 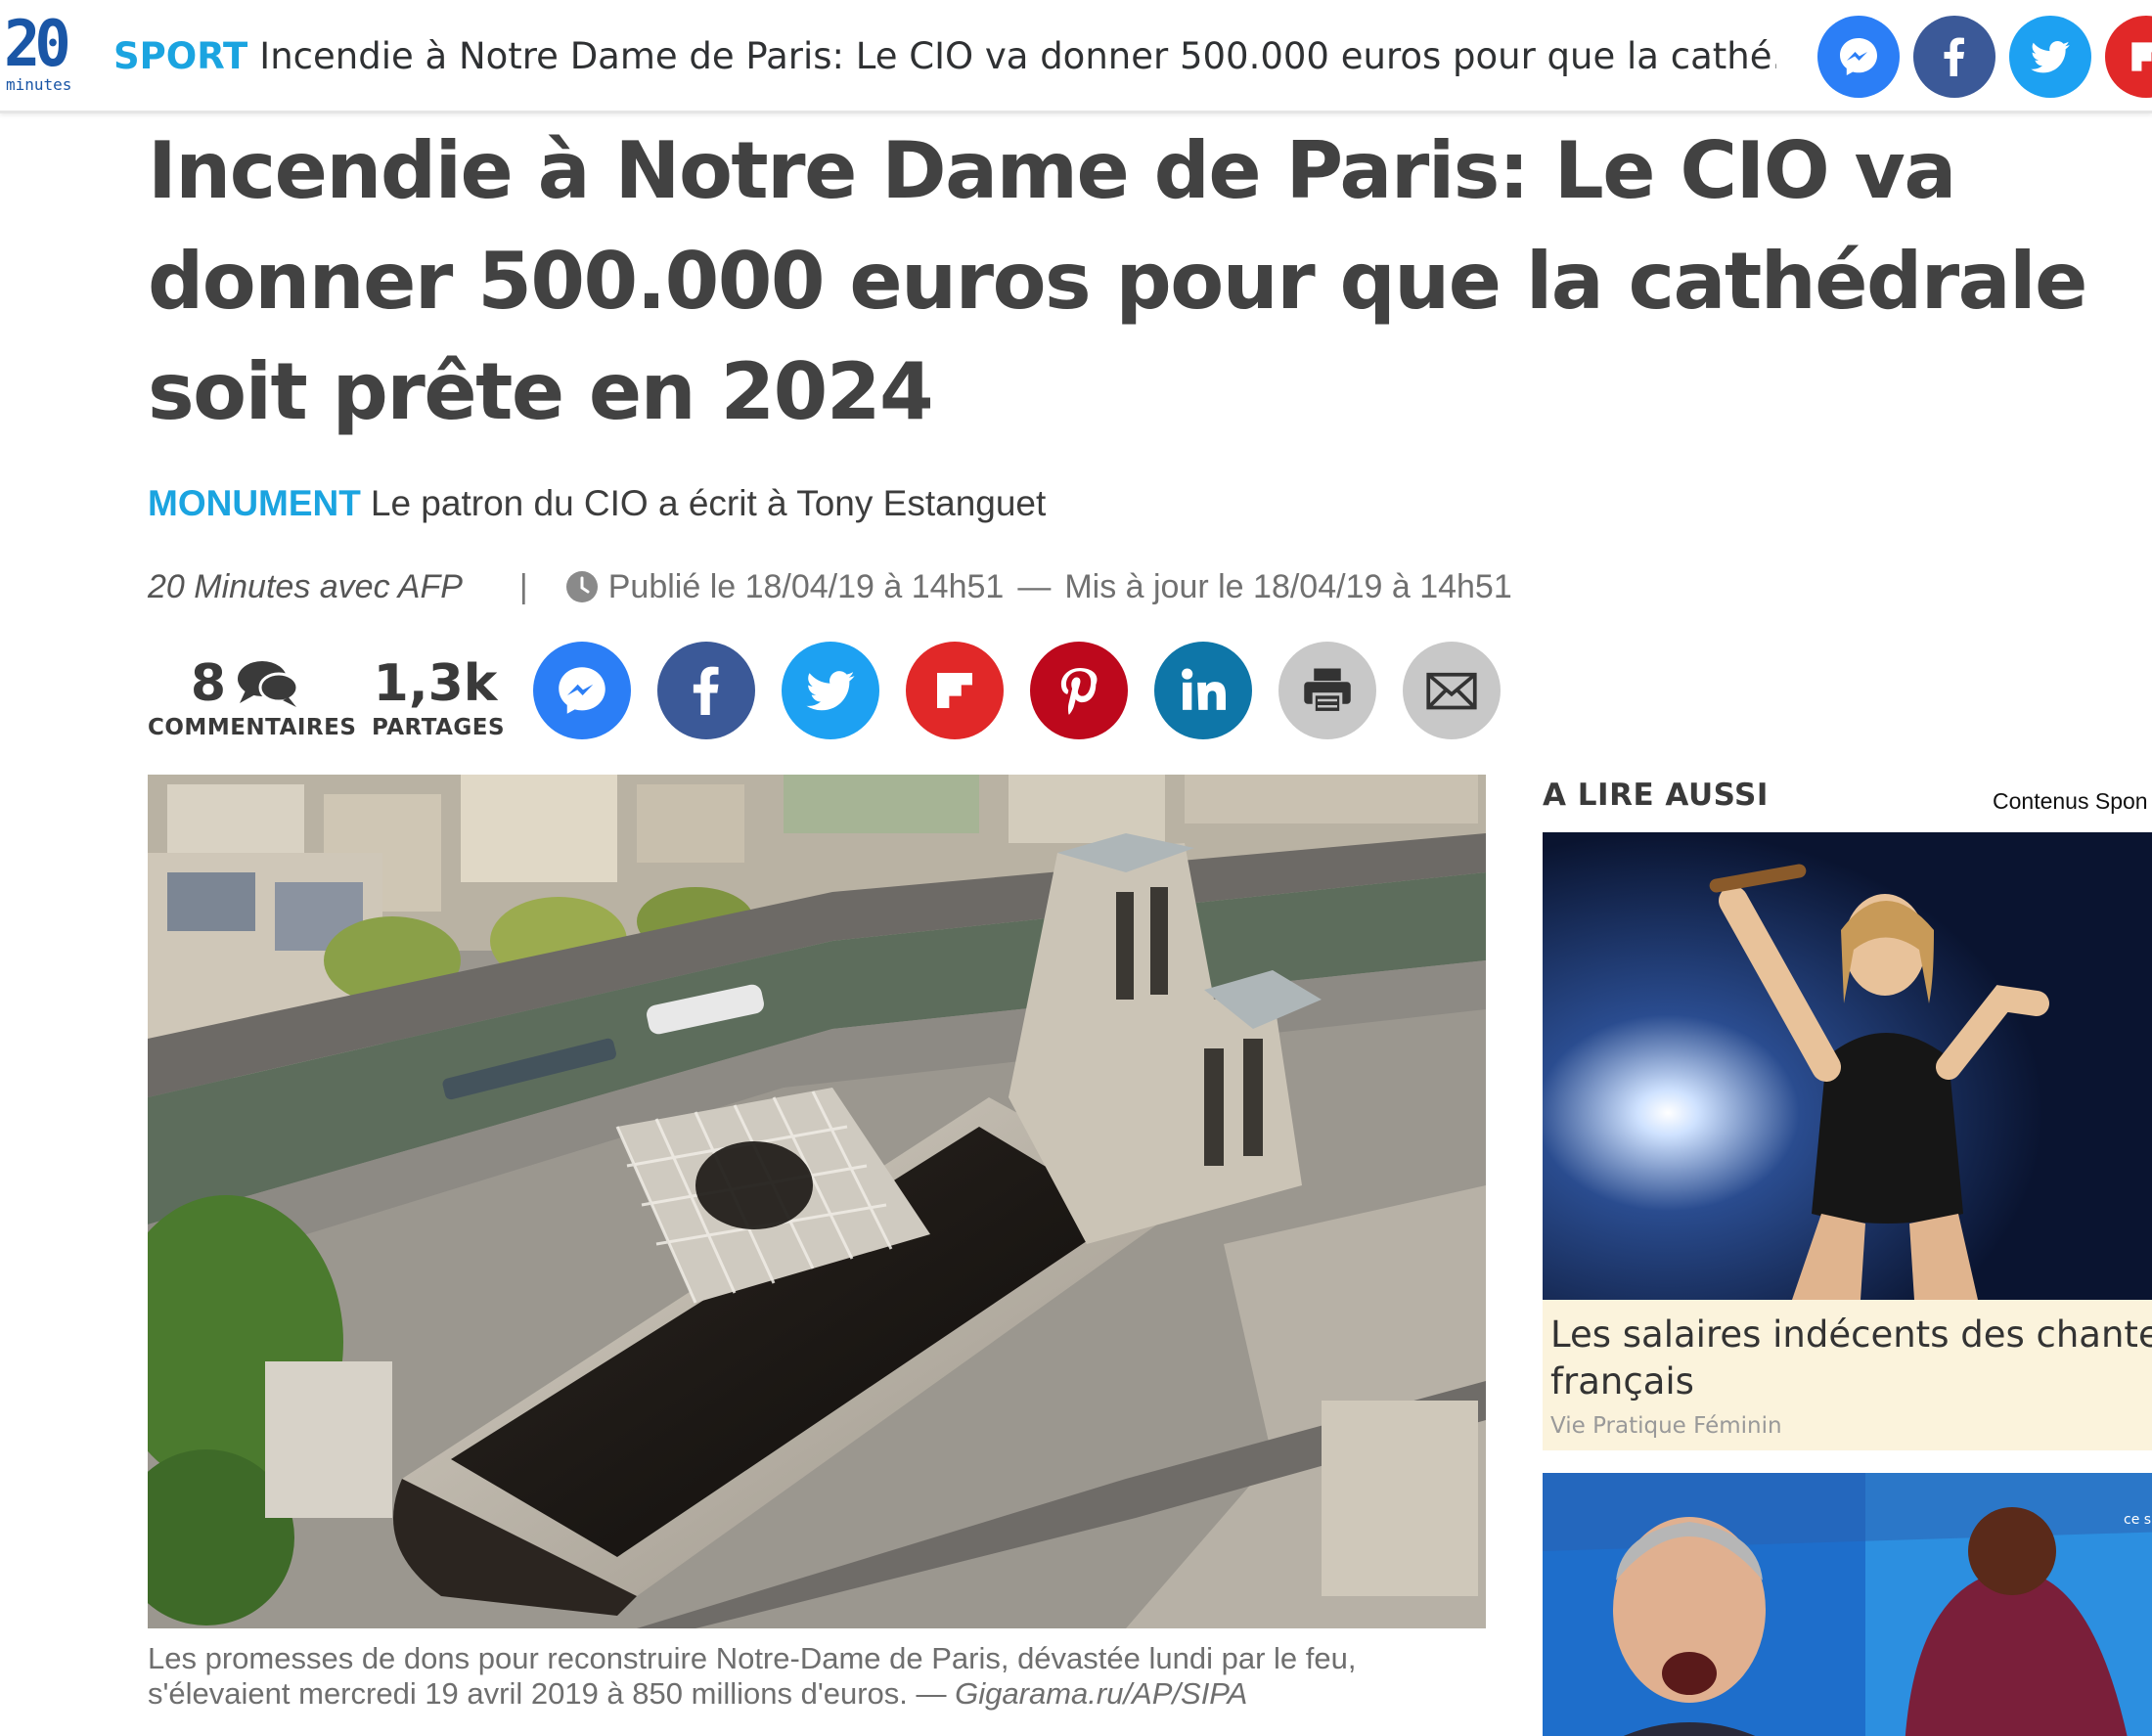 What do you see at coordinates (37, 43) in the screenshot?
I see `logo-number: 20` at bounding box center [37, 43].